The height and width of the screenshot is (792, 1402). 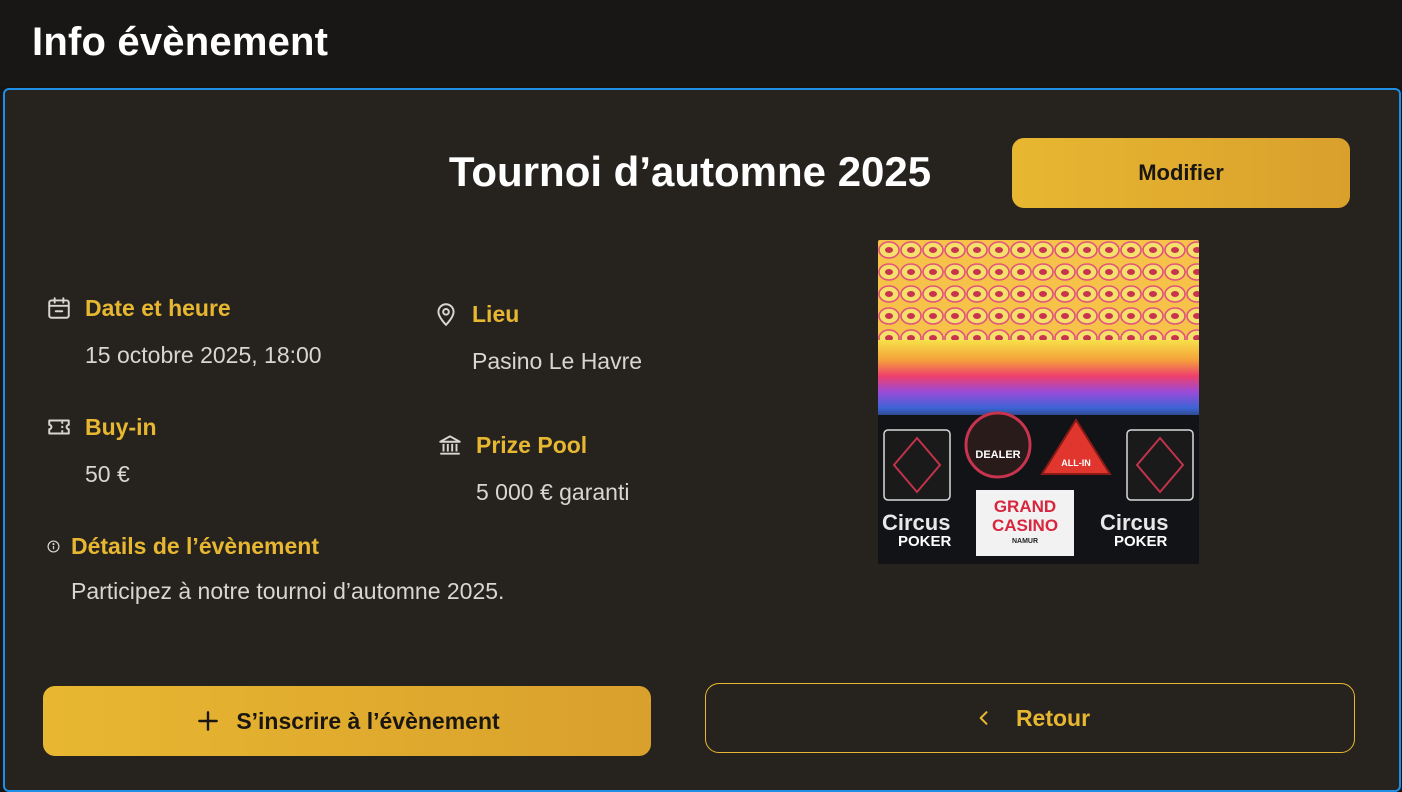 I want to click on register-button: S’inscrire à l’évènement, so click(x=347, y=721).